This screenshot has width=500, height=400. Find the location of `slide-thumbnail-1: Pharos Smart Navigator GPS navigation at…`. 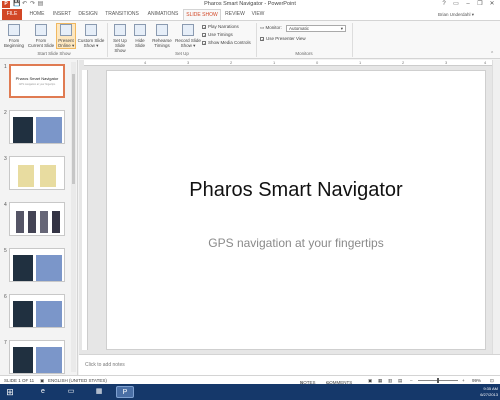

slide-thumbnail-1: Pharos Smart Navigator GPS navigation at… is located at coordinates (37, 81).